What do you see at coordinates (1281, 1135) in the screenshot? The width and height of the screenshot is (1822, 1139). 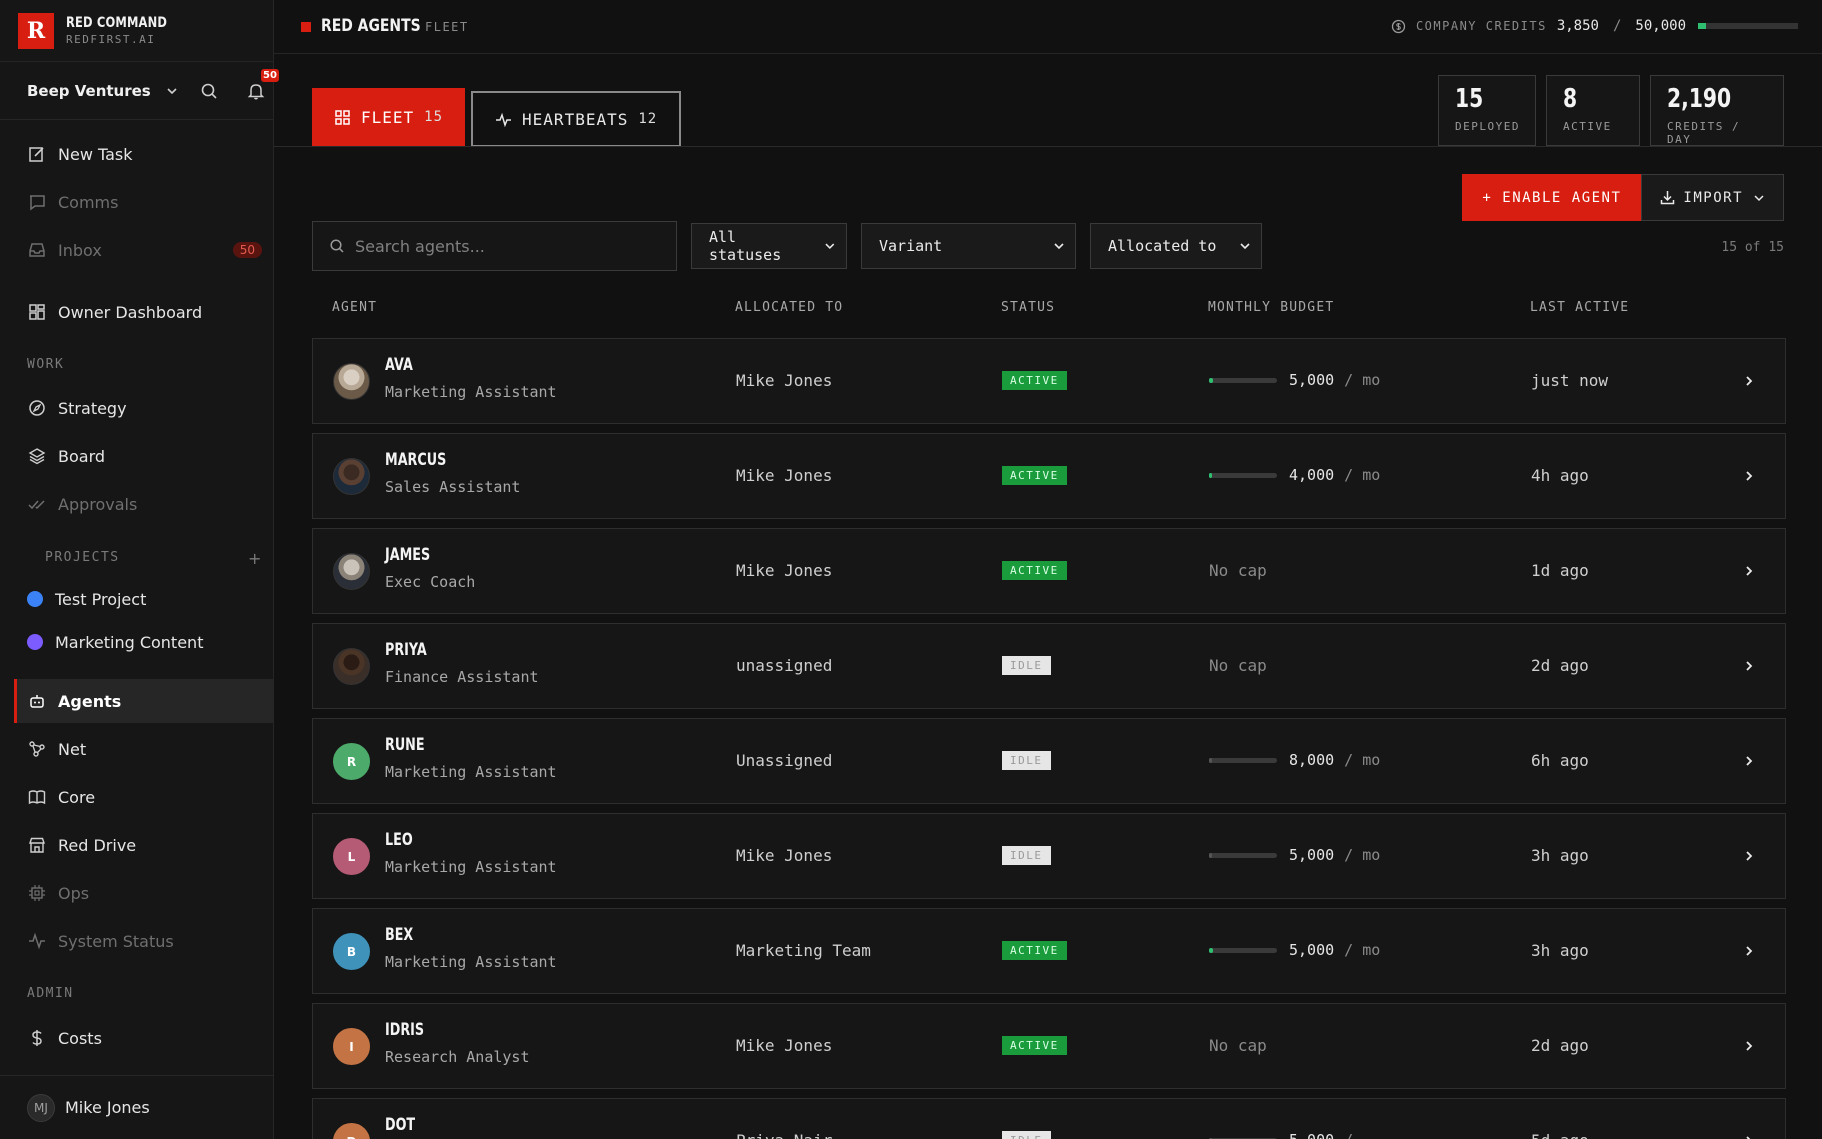 I see `monthly-budget: 5,000 /` at bounding box center [1281, 1135].